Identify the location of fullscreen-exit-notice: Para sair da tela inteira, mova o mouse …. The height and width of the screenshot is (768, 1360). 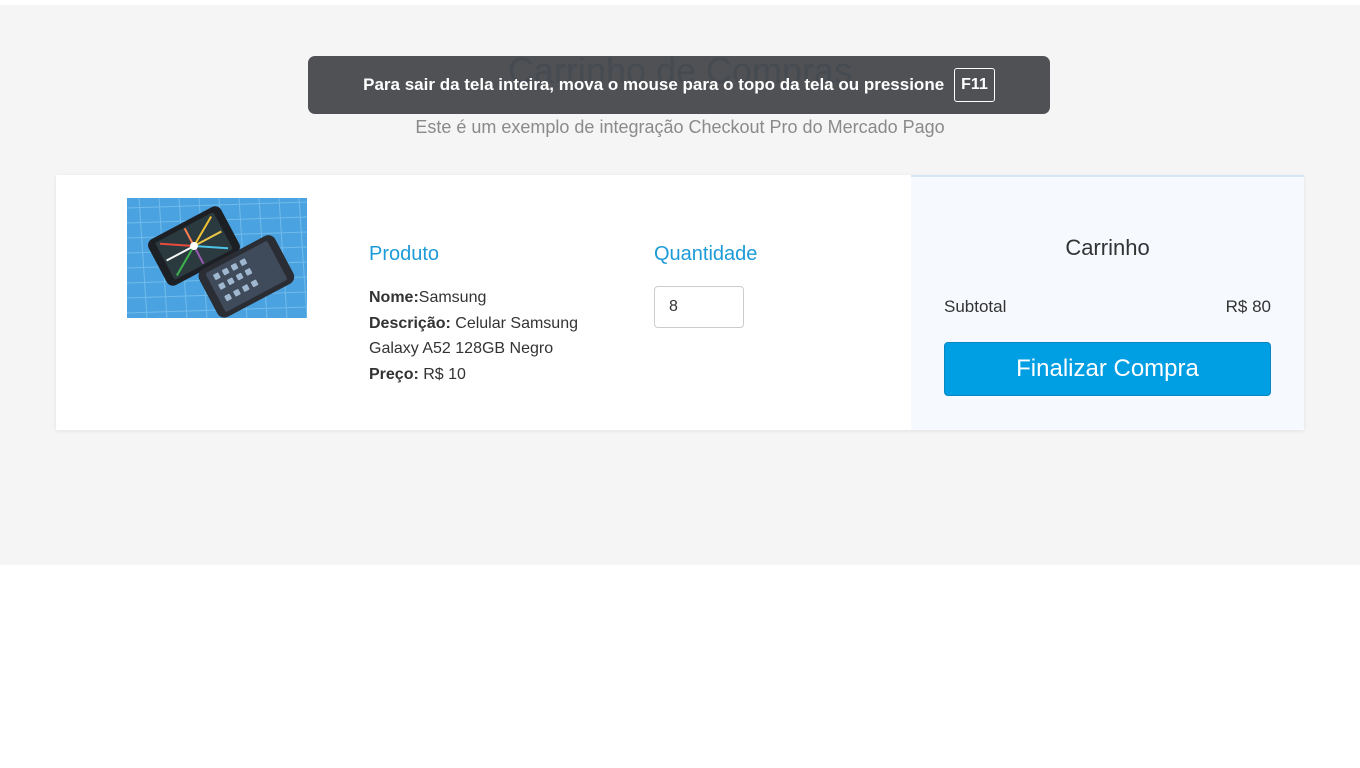
(679, 85).